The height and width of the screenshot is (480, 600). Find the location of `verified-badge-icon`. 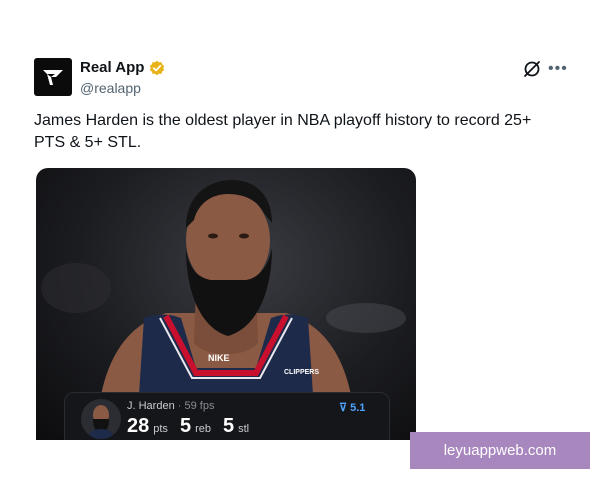

verified-badge-icon is located at coordinates (157, 67).